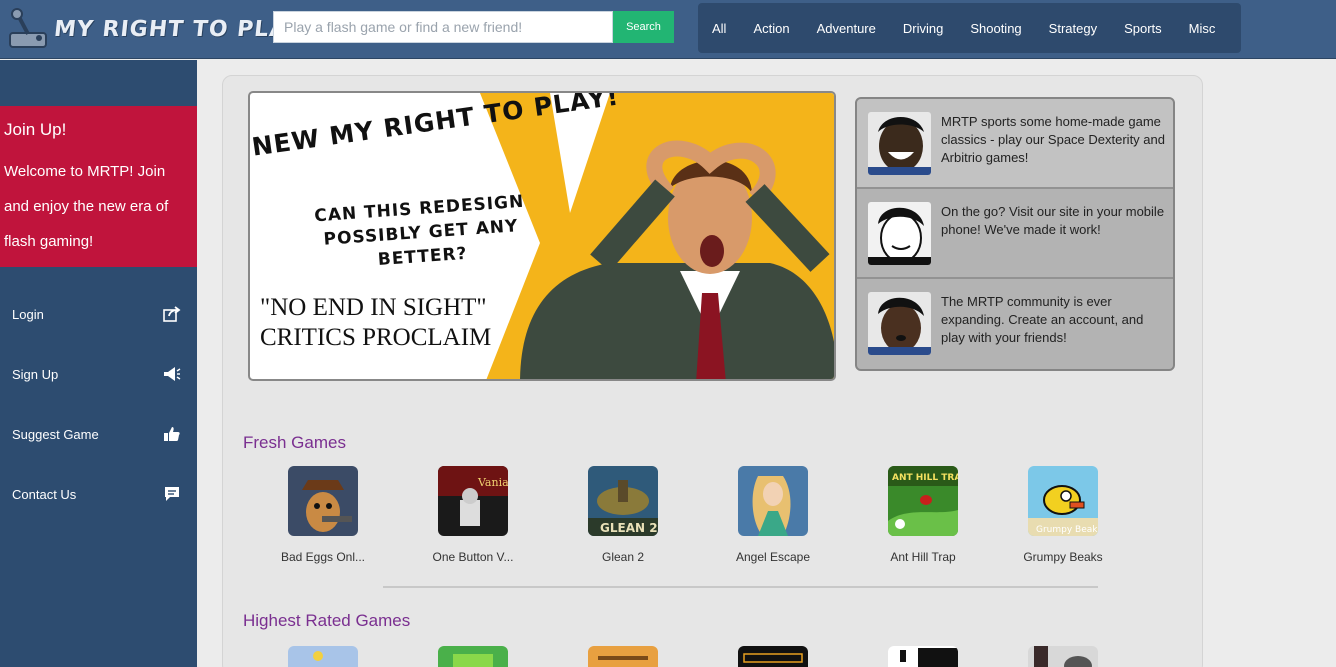 This screenshot has height=667, width=1336. I want to click on search-input, so click(443, 27).